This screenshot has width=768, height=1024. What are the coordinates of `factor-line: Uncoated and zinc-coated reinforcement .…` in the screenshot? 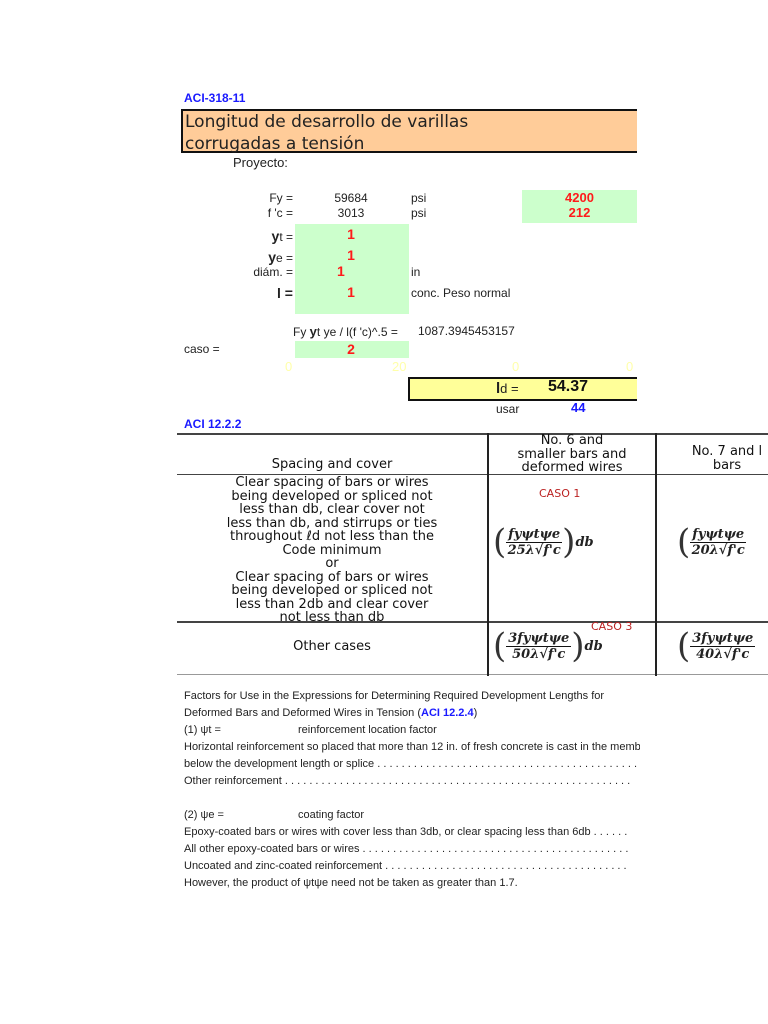 It's located at (405, 866).